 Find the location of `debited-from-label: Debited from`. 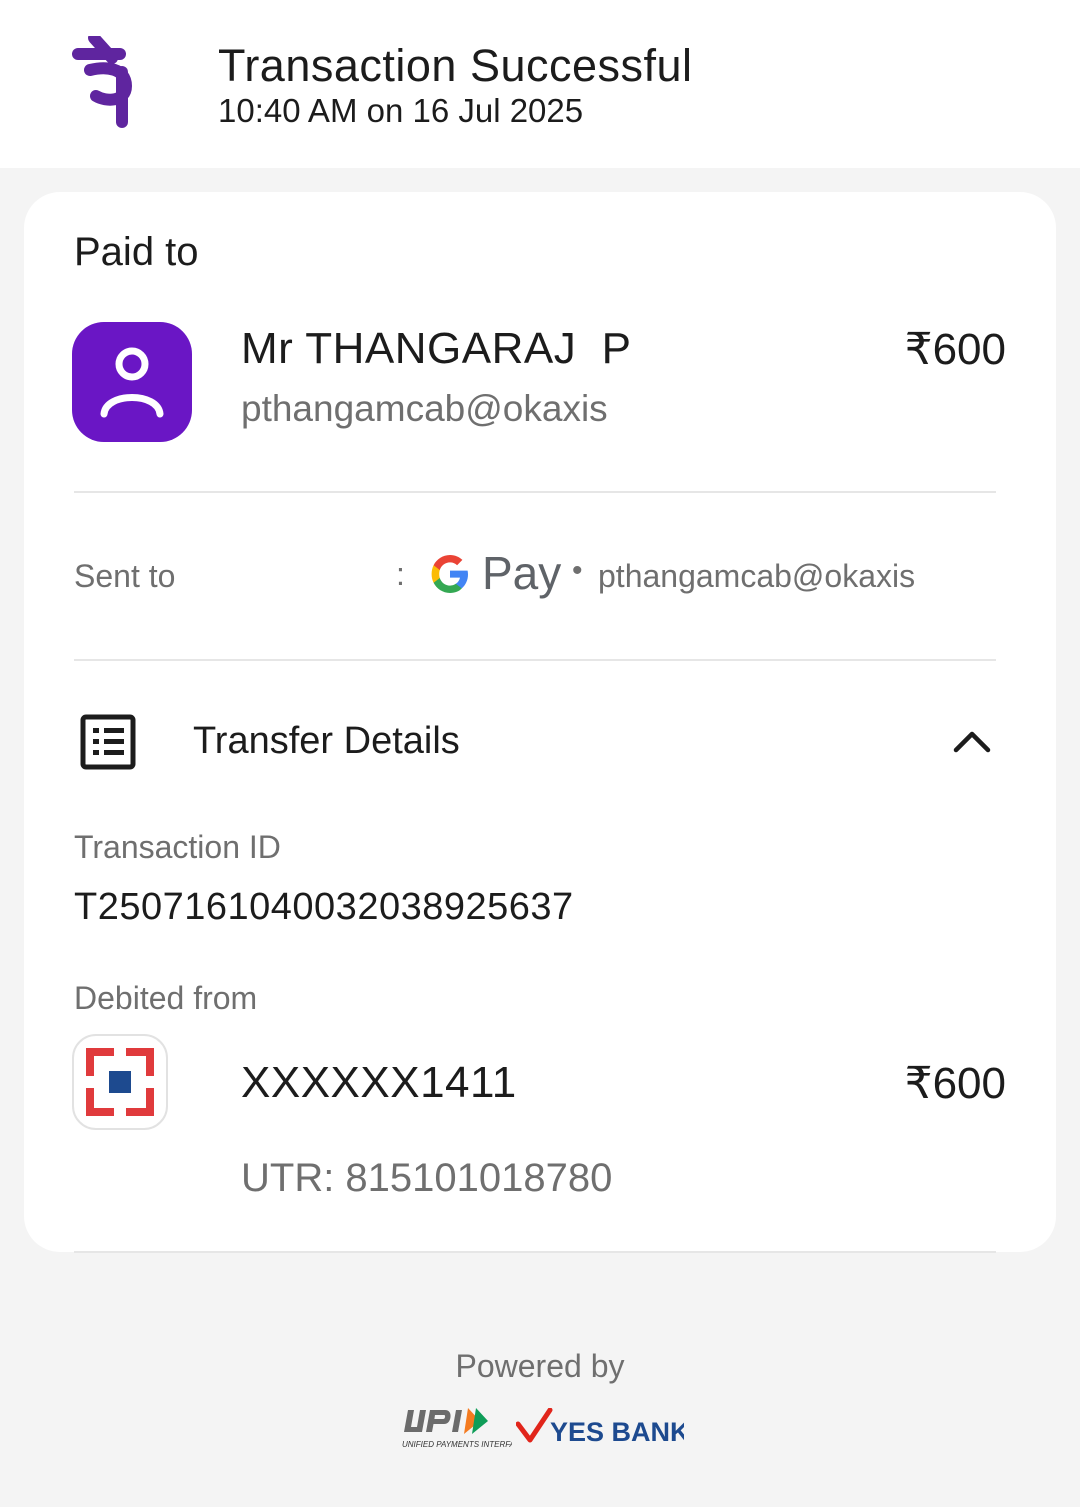

debited-from-label: Debited from is located at coordinates (166, 998).